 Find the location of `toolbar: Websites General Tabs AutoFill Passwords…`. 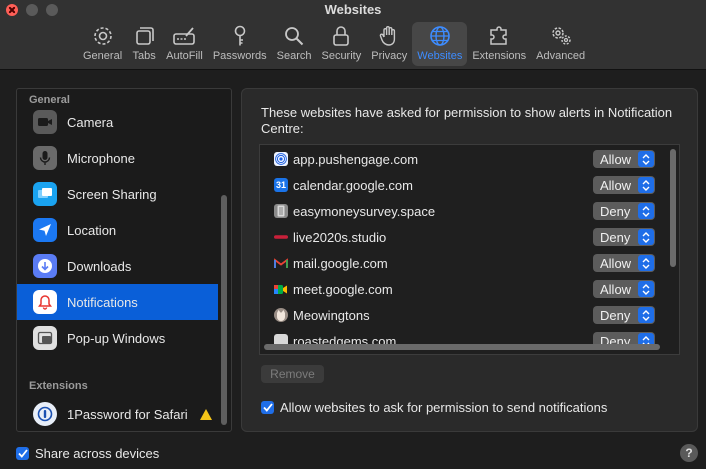

toolbar: Websites General Tabs AutoFill Passwords… is located at coordinates (353, 35).